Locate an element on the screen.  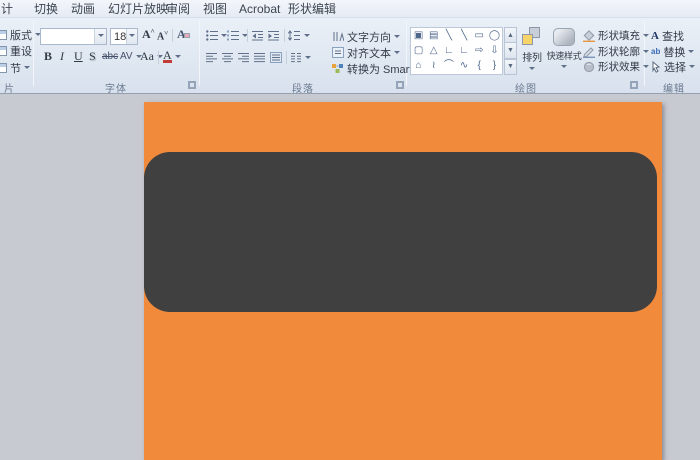
shape-fill-label: 形状填充 is located at coordinates (619, 36).